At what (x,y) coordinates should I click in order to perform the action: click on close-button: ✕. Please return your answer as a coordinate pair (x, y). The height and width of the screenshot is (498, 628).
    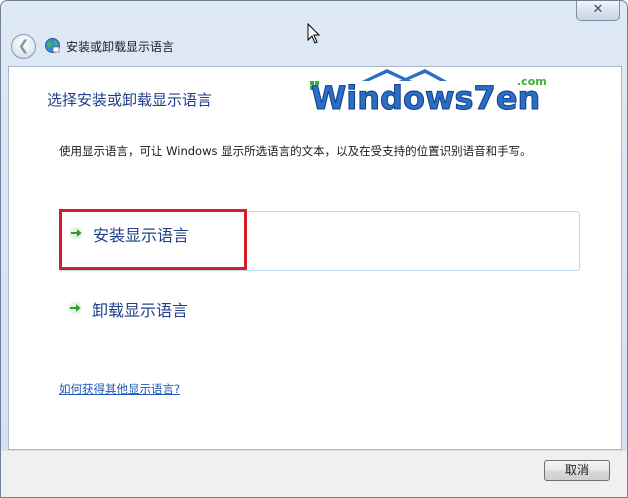
    Looking at the image, I should click on (598, 11).